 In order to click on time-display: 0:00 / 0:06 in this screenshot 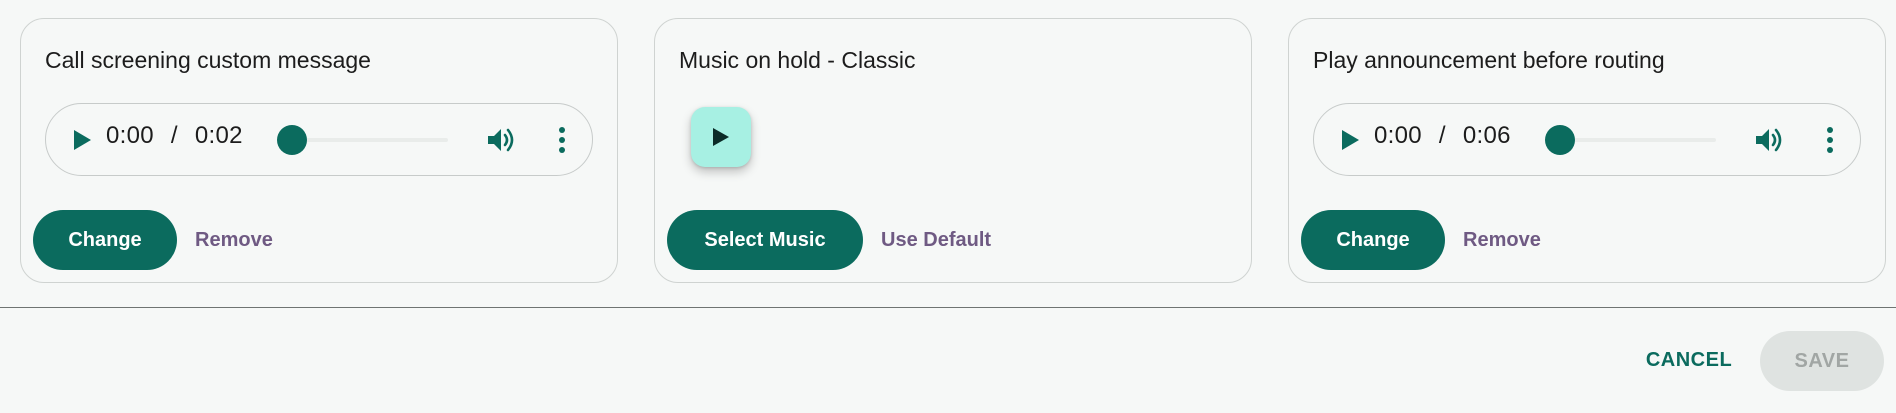, I will do `click(1442, 136)`.